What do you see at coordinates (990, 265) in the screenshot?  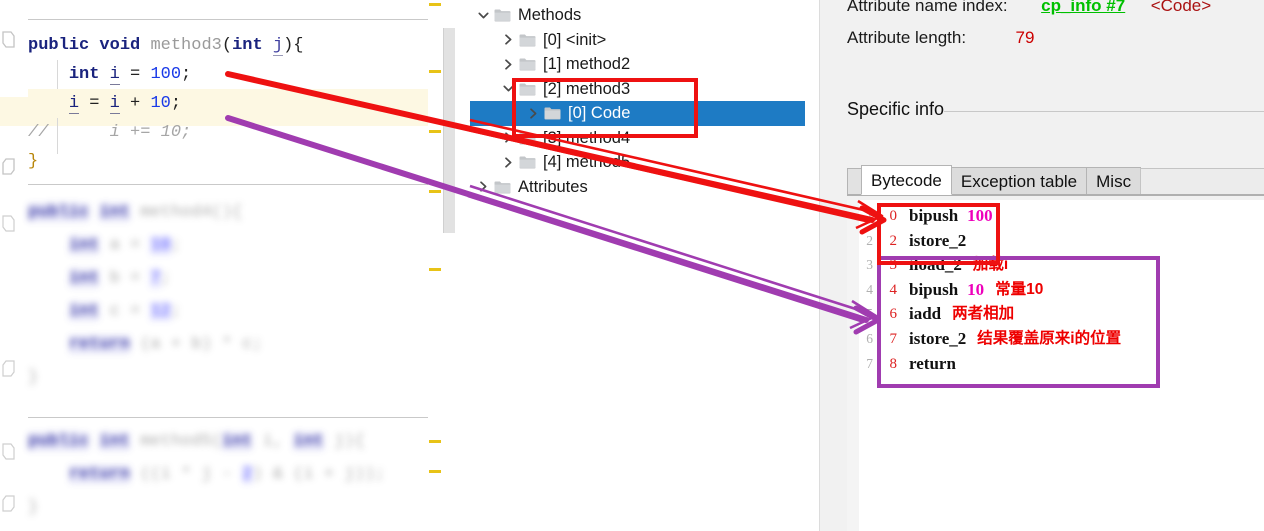 I see `bytecode-annotation-note: 加载i` at bounding box center [990, 265].